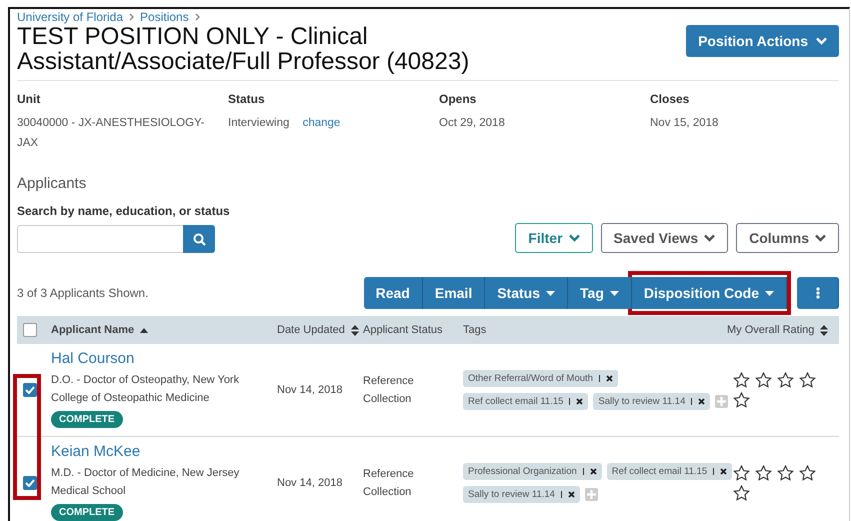 This screenshot has width=851, height=521. What do you see at coordinates (92, 330) in the screenshot?
I see `column-header: Applicant Name` at bounding box center [92, 330].